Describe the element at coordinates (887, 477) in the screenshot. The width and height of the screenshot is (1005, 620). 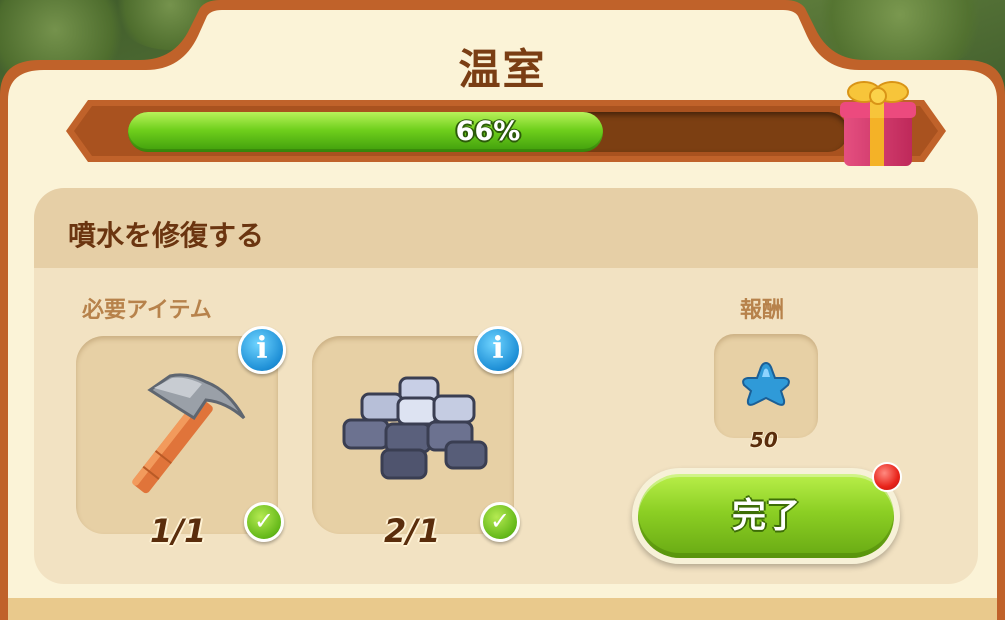
I see `notification-dot` at that location.